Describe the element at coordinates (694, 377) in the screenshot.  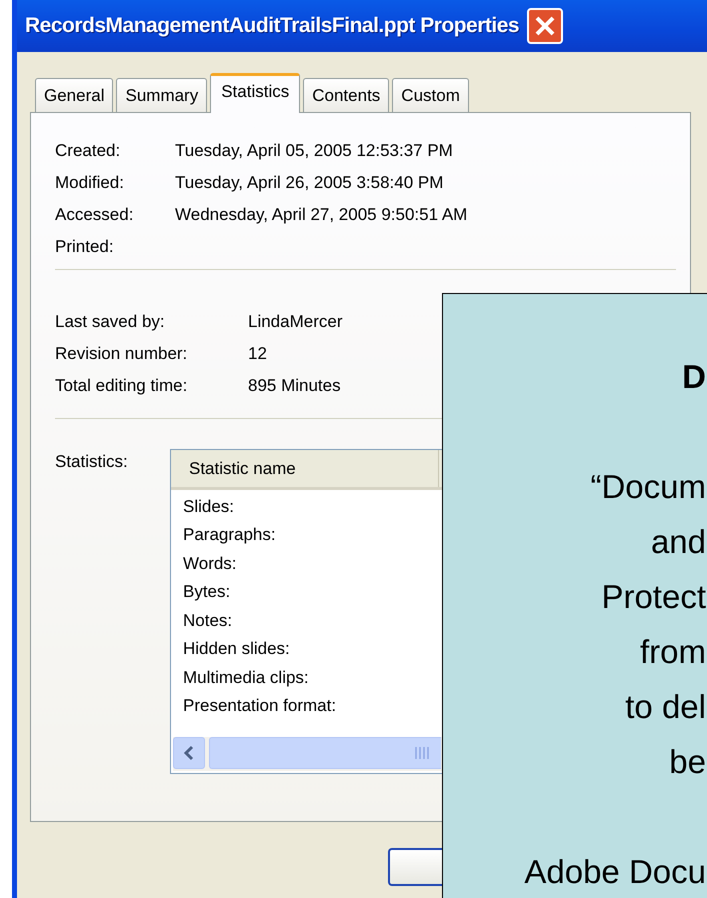
I see `callout-text: D` at that location.